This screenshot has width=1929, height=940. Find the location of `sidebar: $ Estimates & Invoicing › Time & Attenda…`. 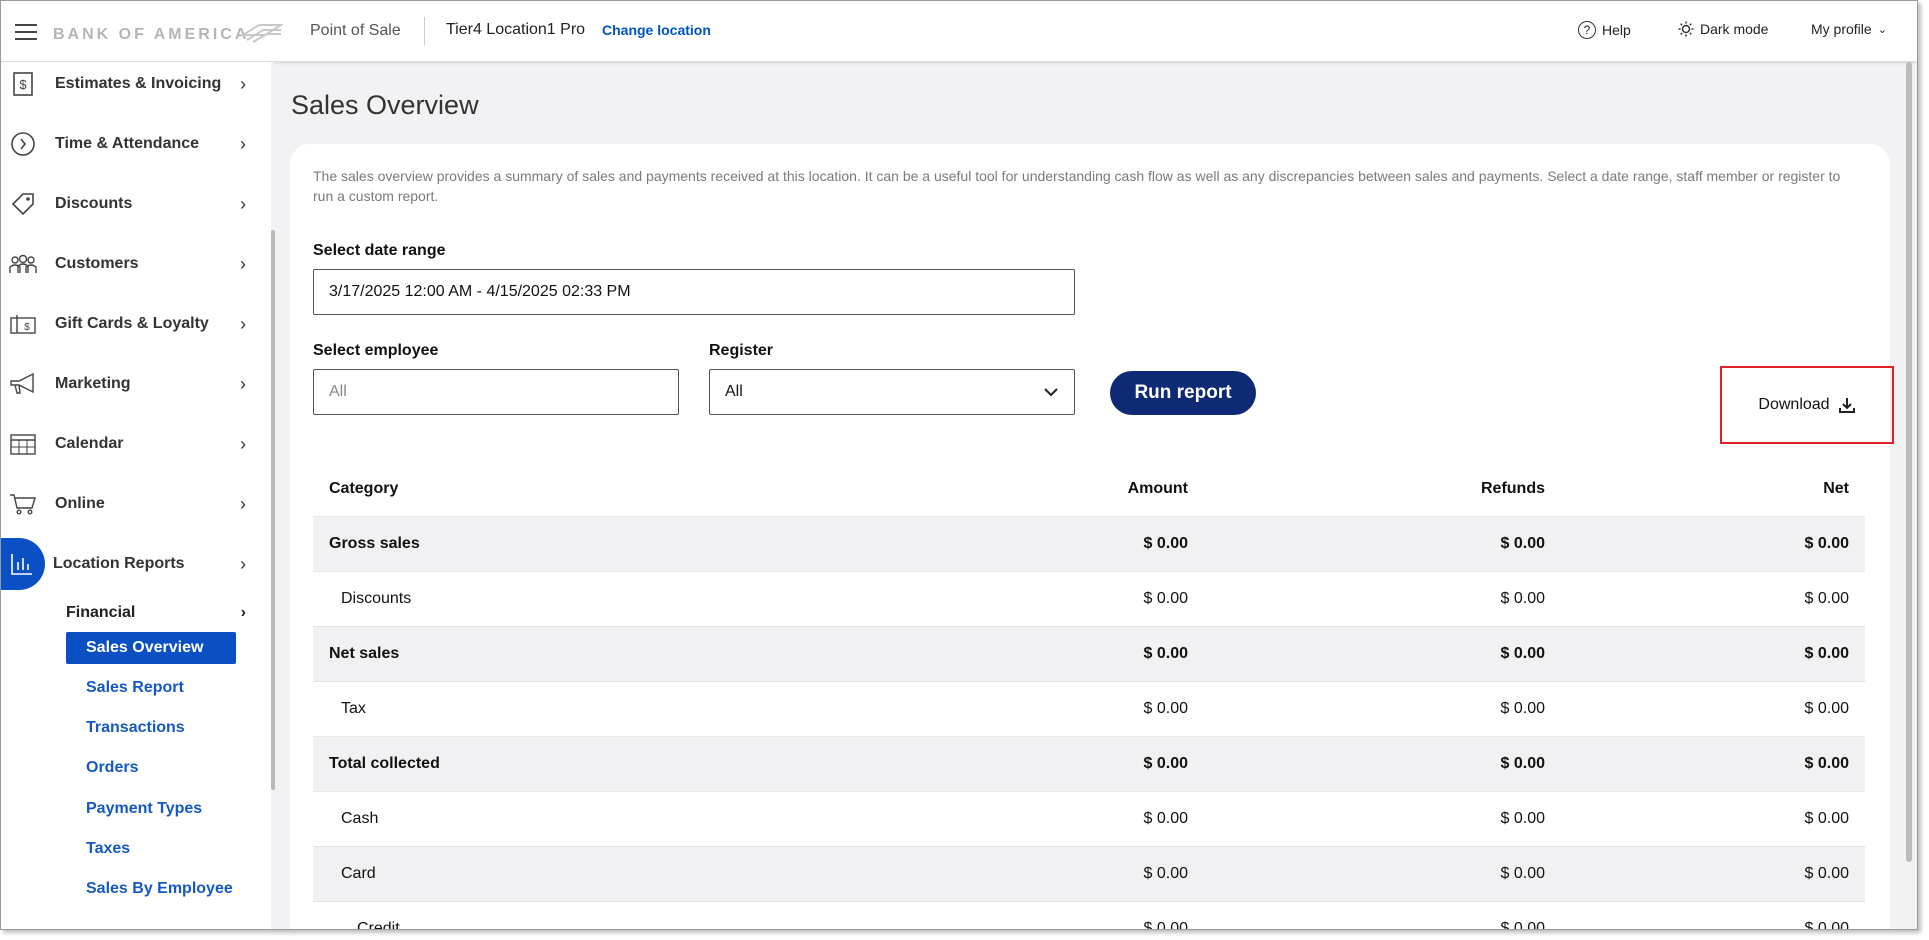

sidebar: $ Estimates & Invoicing › Time & Attenda… is located at coordinates (136, 495).